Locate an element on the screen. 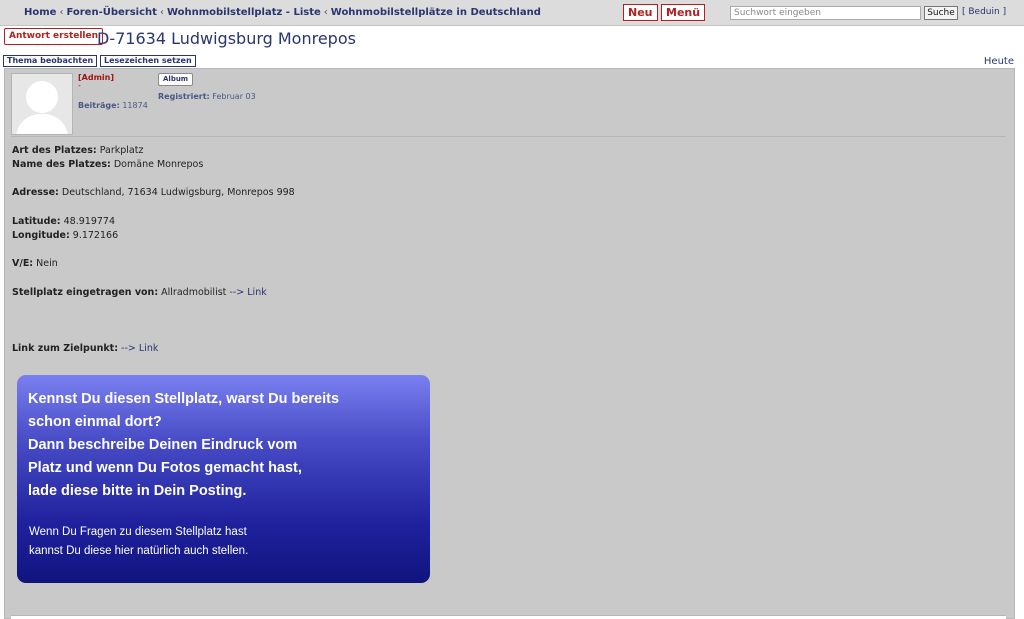 This screenshot has height=619, width=1024. new-button: Neu is located at coordinates (640, 12).